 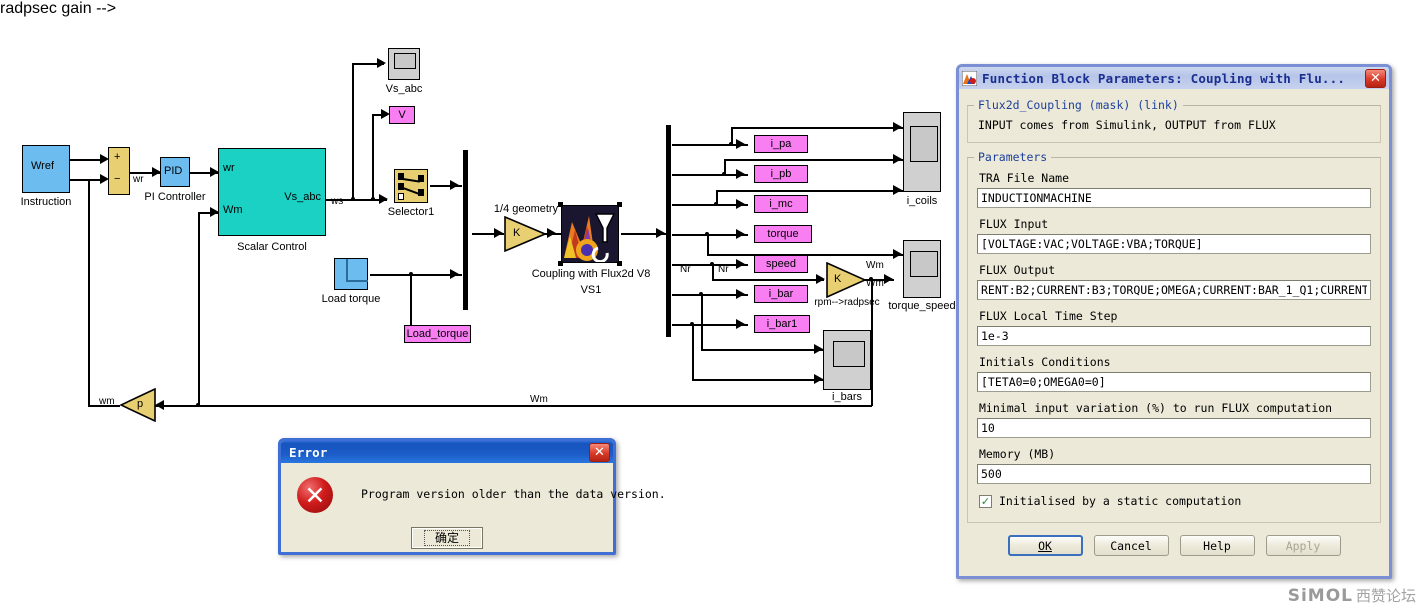 I want to click on help-button-label: Help, so click(x=1217, y=545).